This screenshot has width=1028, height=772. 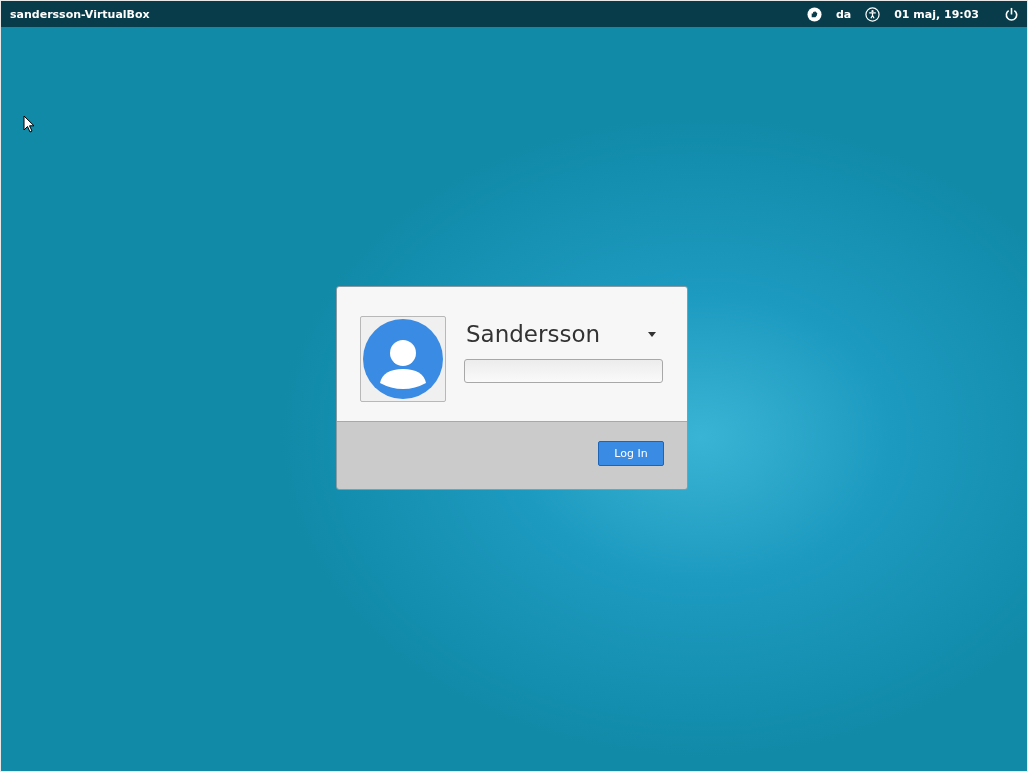 I want to click on password-field, so click(x=563, y=371).